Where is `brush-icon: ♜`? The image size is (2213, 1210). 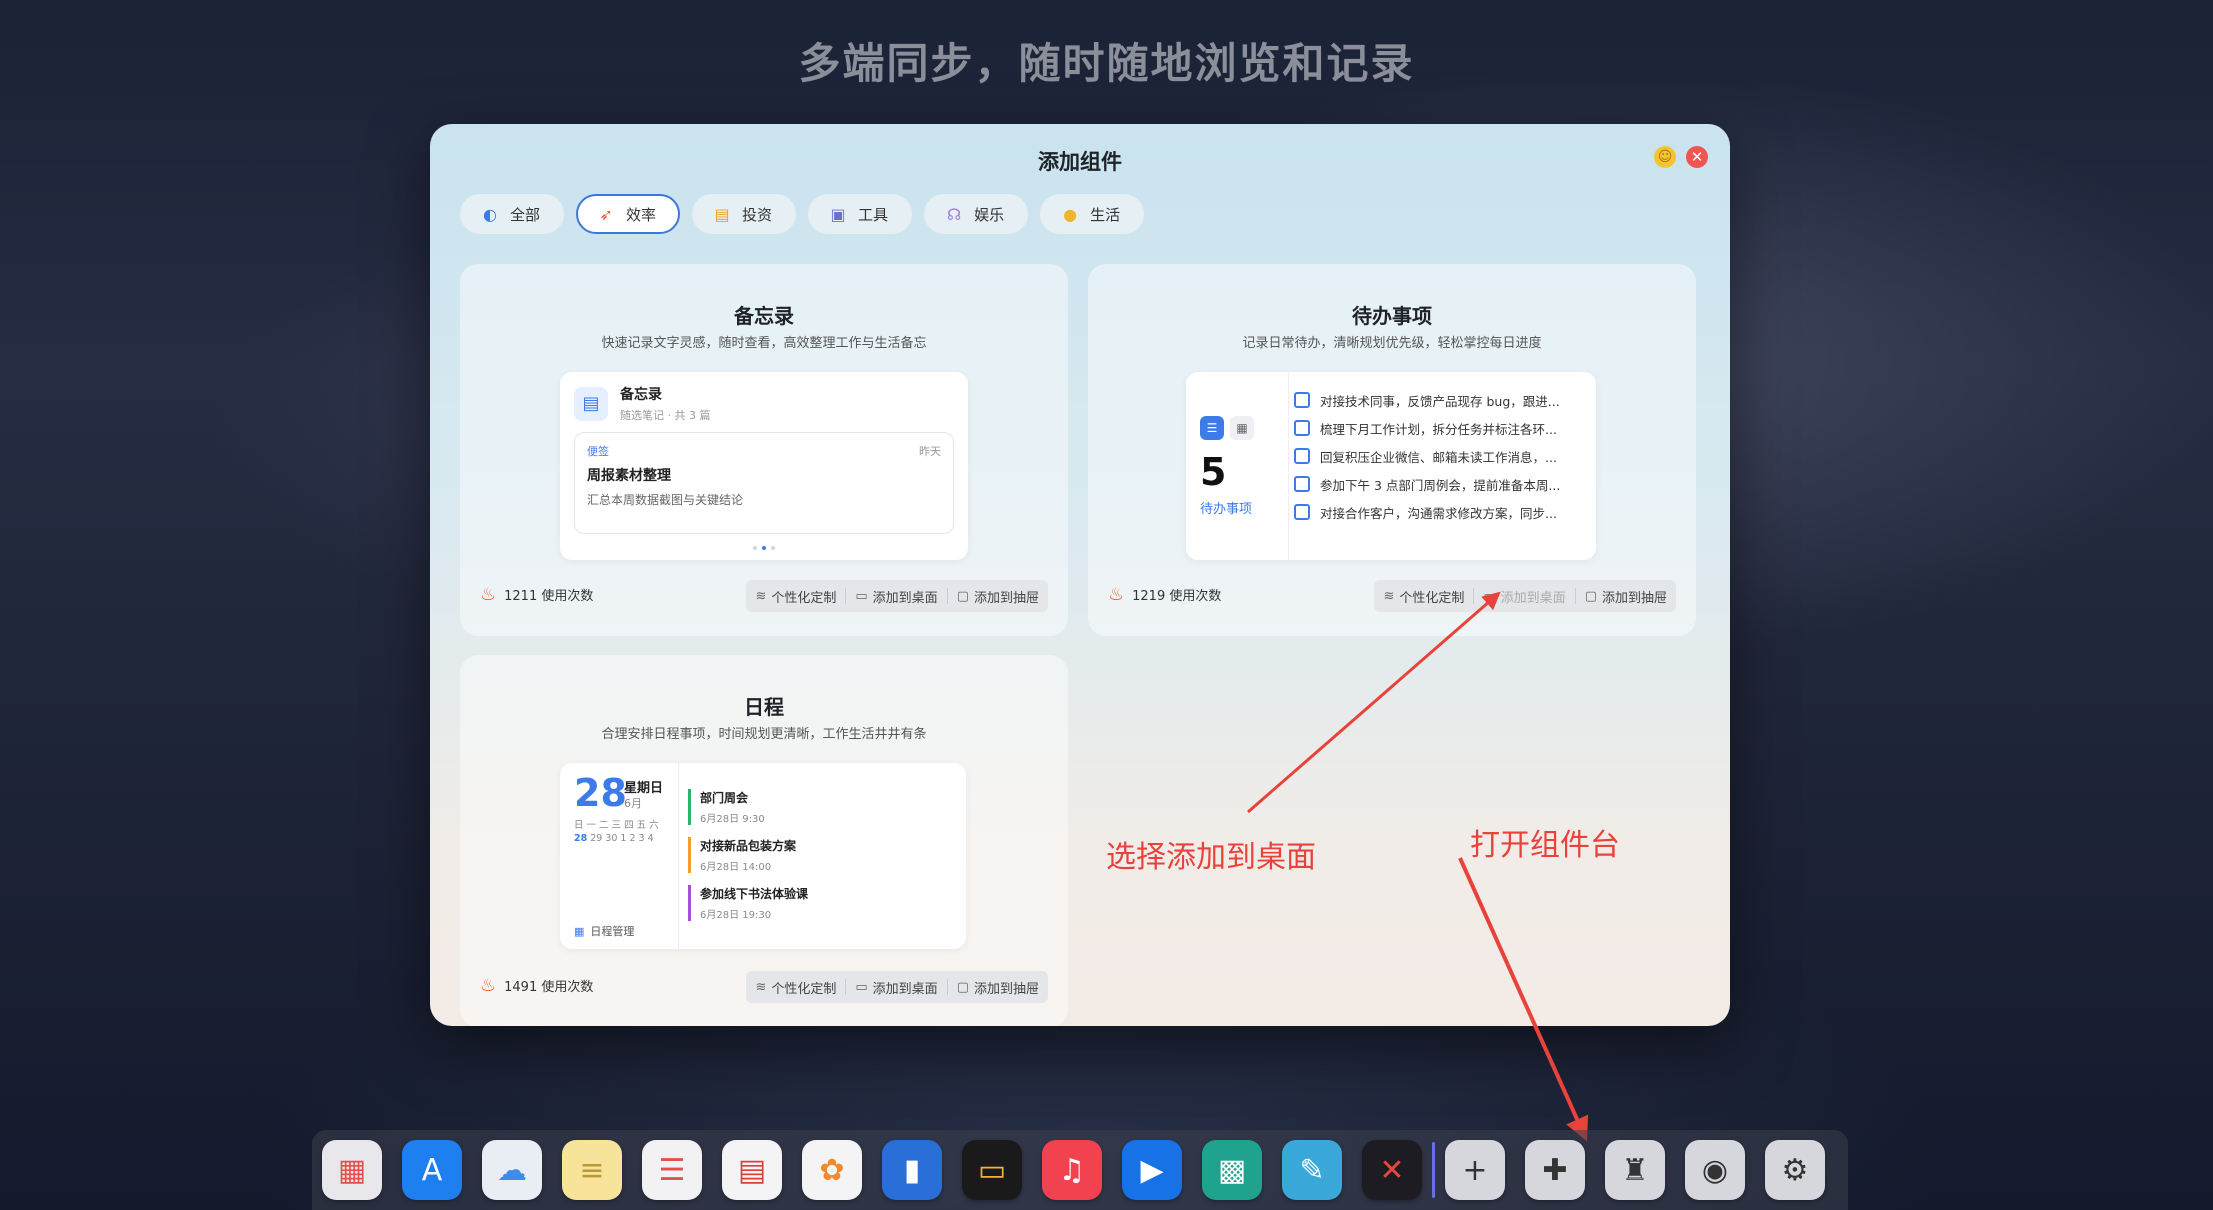
brush-icon: ♜ is located at coordinates (1635, 1170).